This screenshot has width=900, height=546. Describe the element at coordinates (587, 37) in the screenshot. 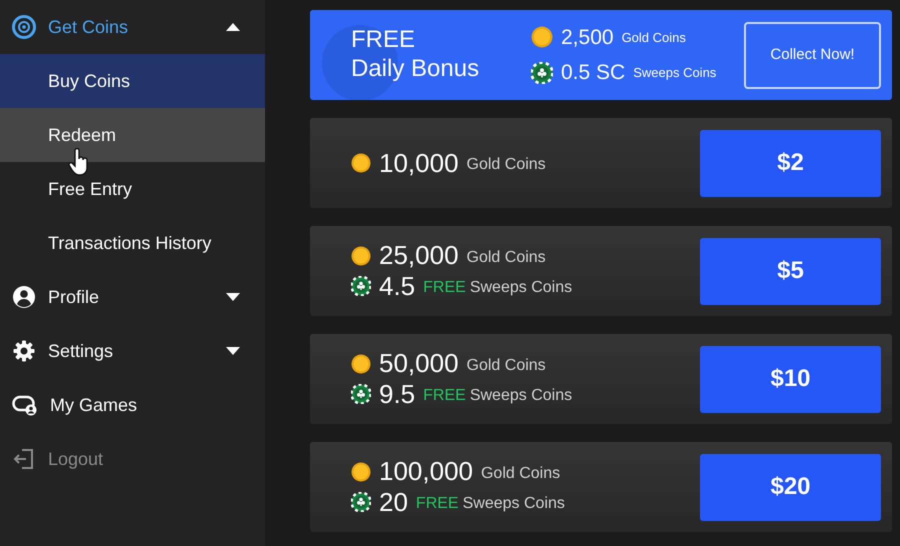

I see `coin-amount: 2,500` at that location.